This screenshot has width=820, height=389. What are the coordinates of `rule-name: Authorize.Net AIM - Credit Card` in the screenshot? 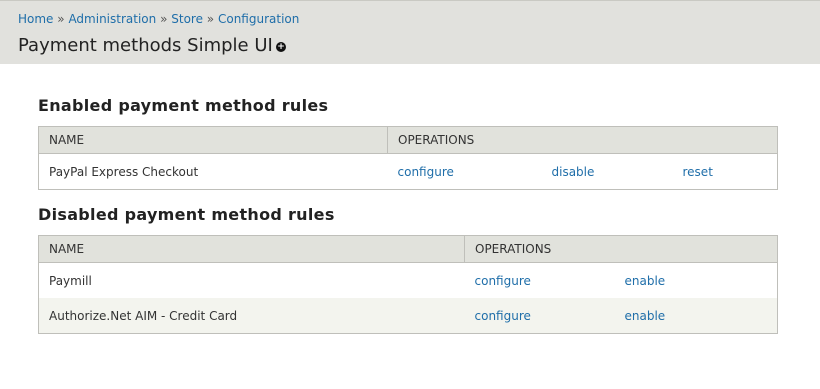 It's located at (251, 316).